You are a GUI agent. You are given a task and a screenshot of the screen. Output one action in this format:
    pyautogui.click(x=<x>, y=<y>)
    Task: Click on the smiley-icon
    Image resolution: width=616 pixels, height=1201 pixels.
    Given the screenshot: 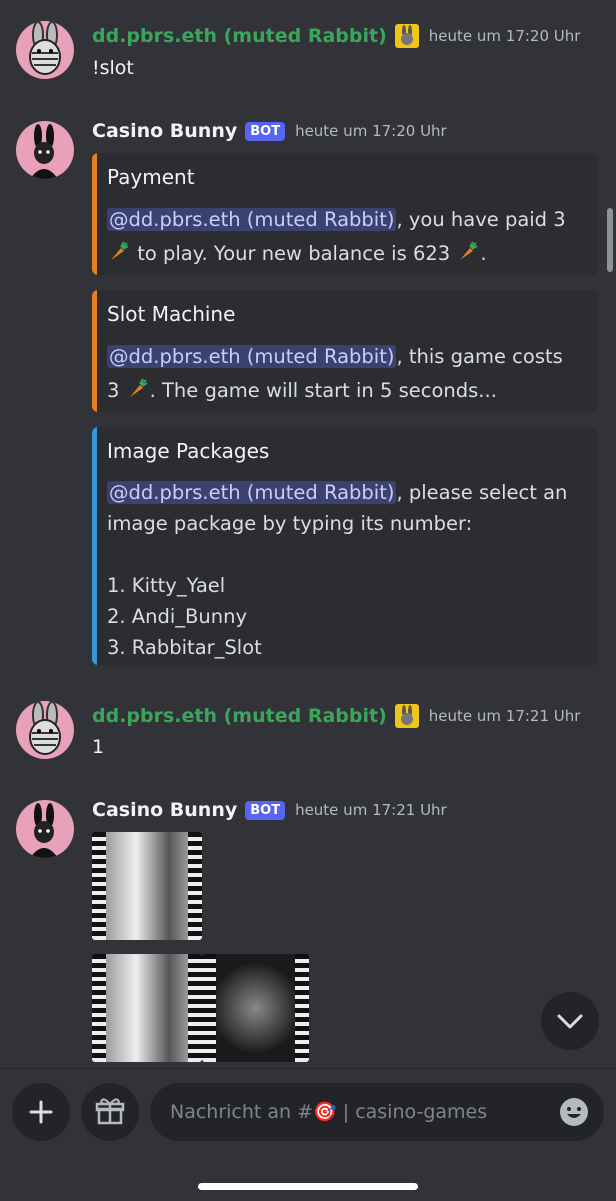 What is the action you would take?
    pyautogui.click(x=574, y=1112)
    